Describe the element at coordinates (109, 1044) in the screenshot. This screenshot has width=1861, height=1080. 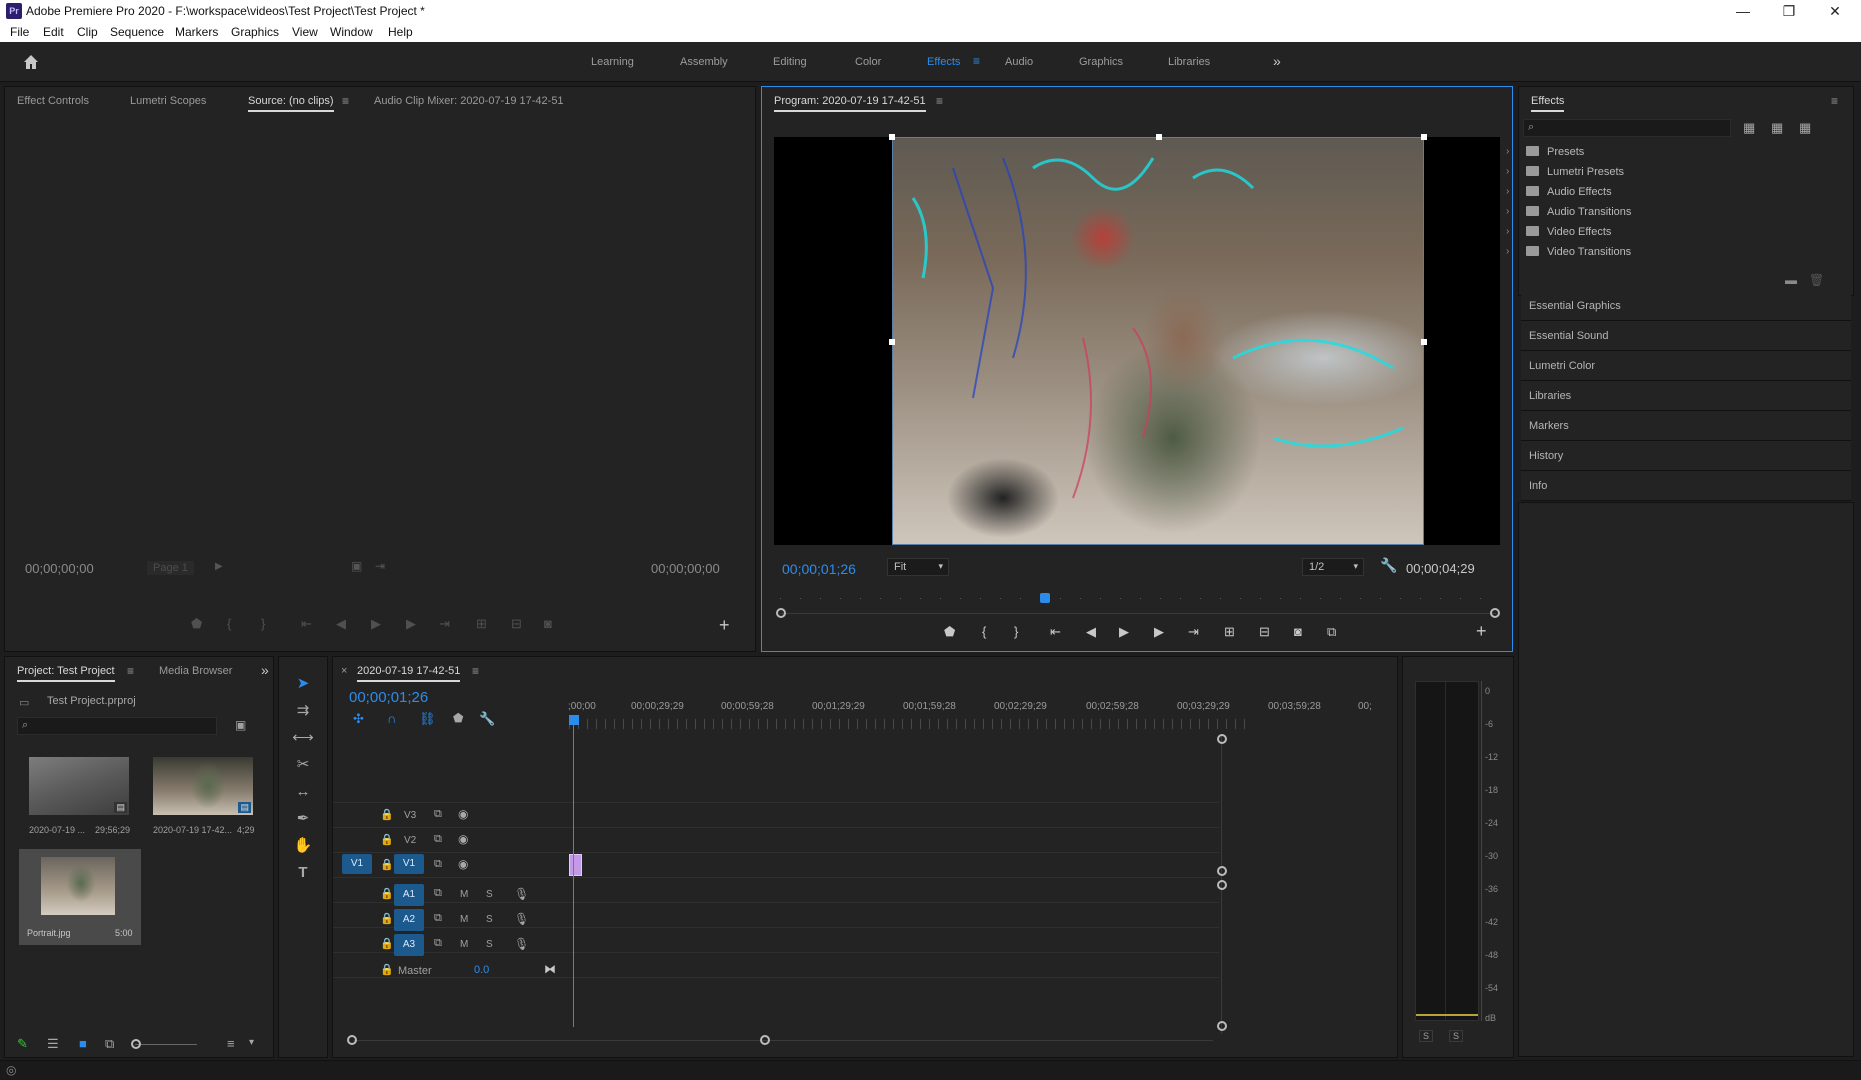
I see `freeform-view-icon: ⧉` at that location.